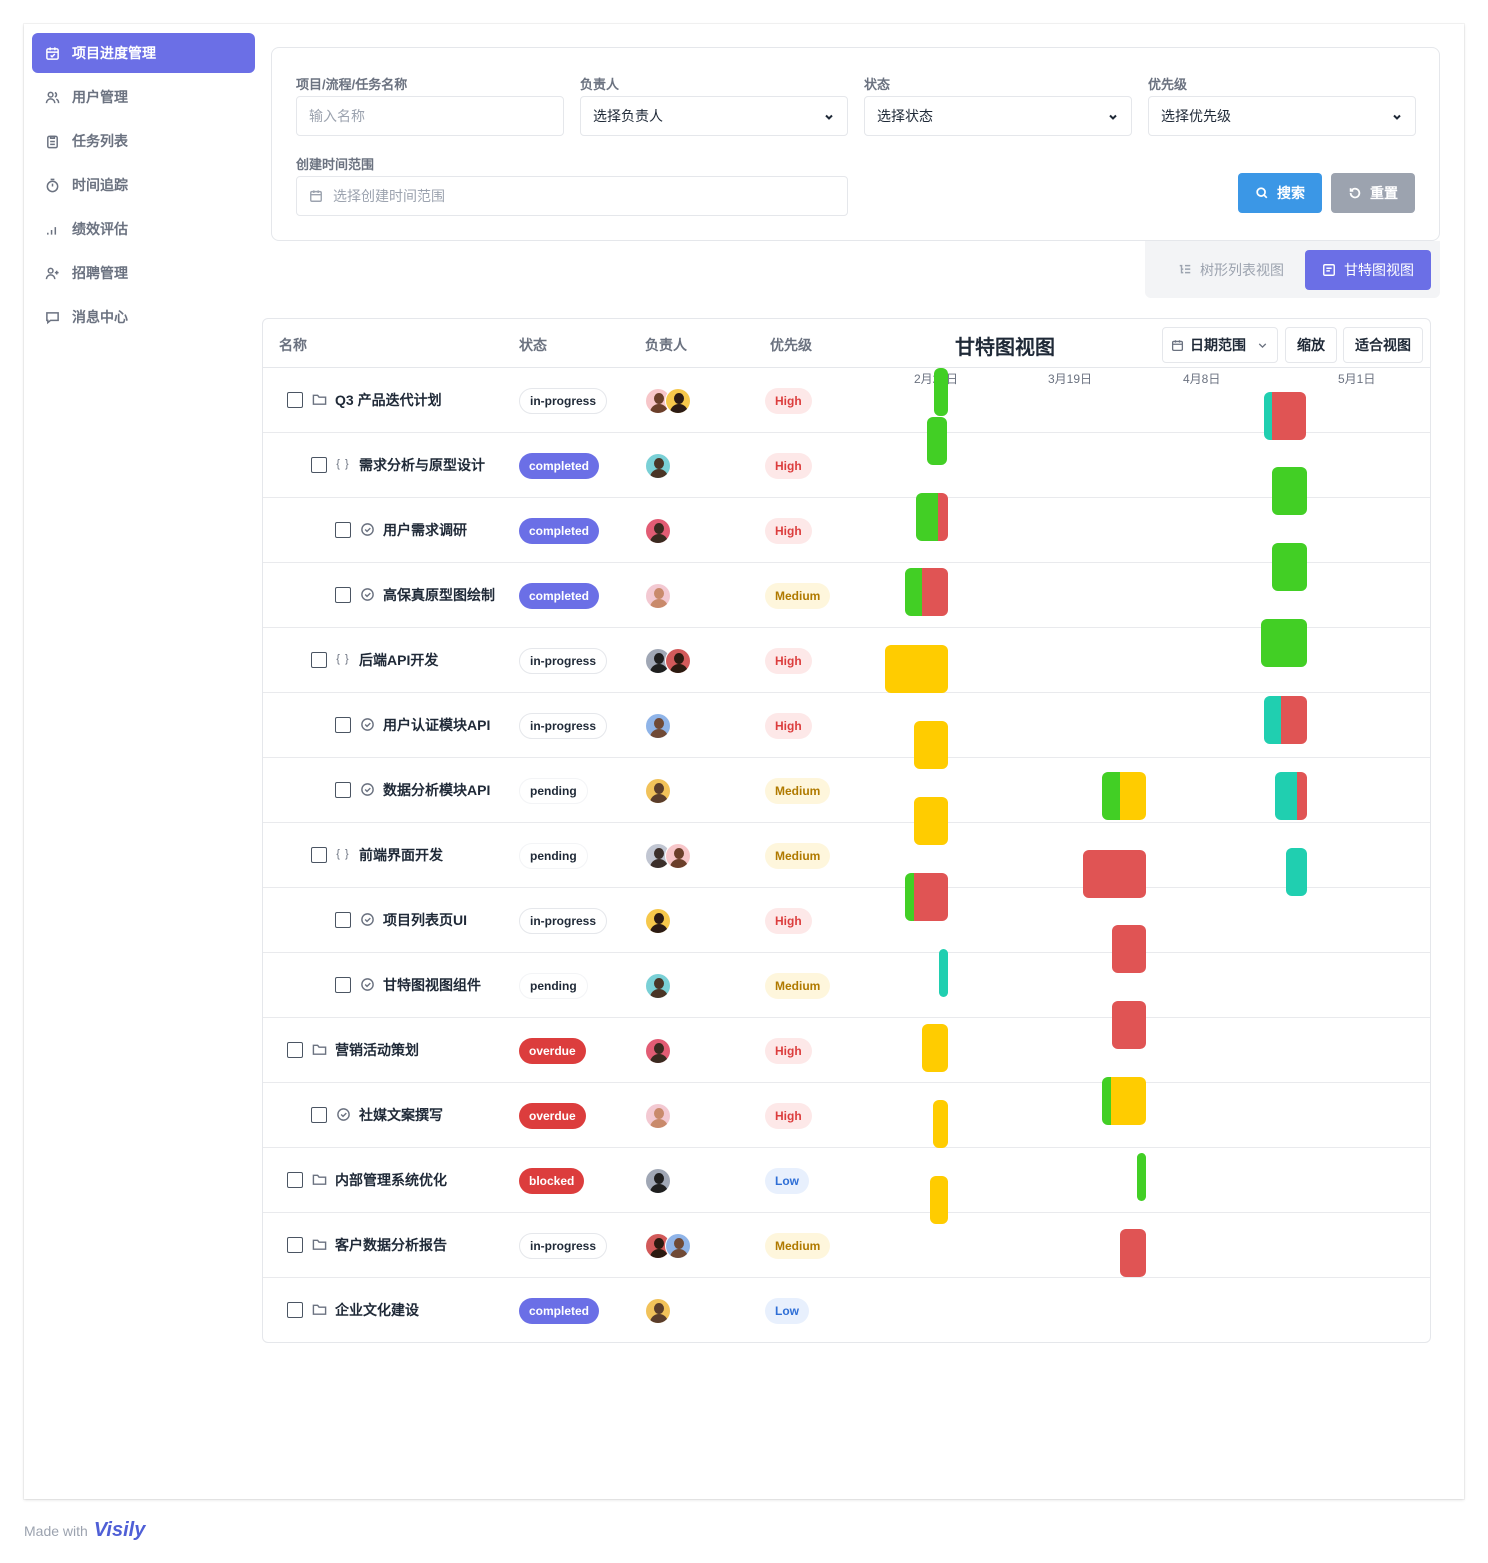  What do you see at coordinates (143, 141) in the screenshot?
I see `sidebar-item-tasks: 任务列表` at bounding box center [143, 141].